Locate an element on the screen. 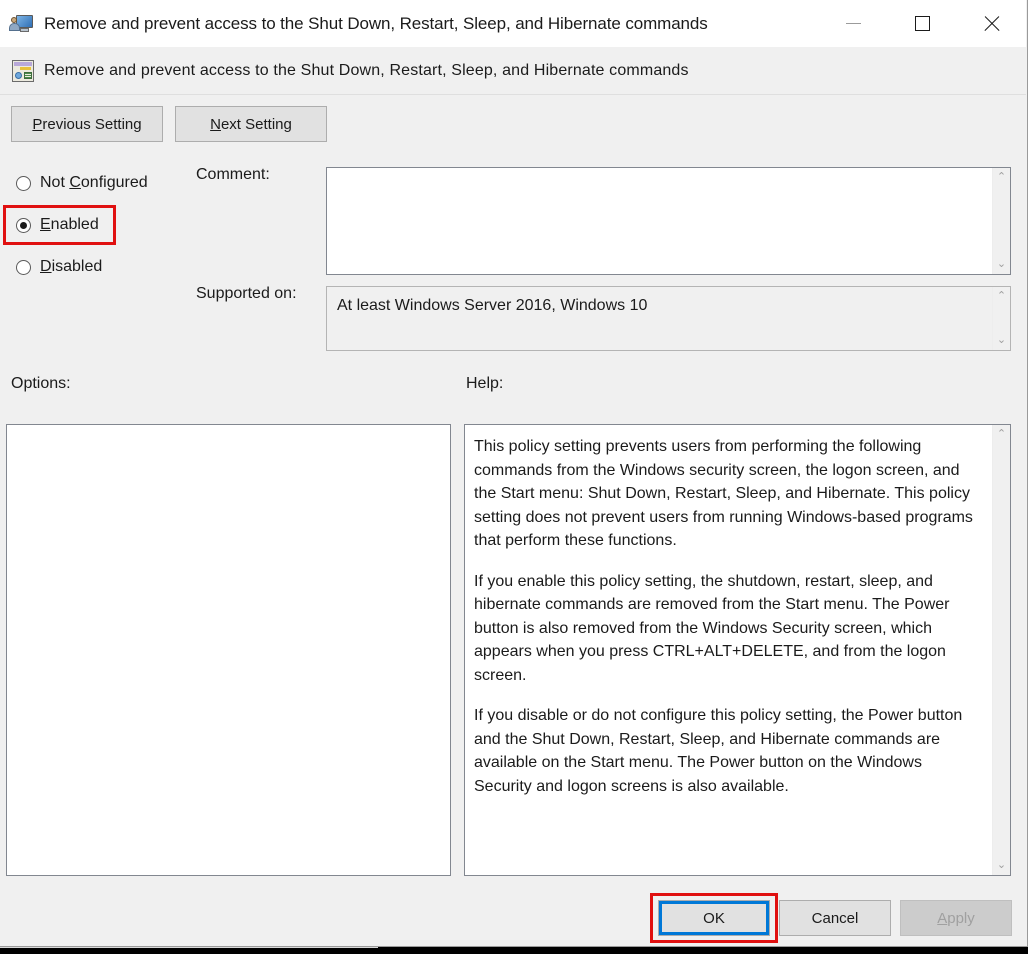  maximize-button is located at coordinates (922, 23).